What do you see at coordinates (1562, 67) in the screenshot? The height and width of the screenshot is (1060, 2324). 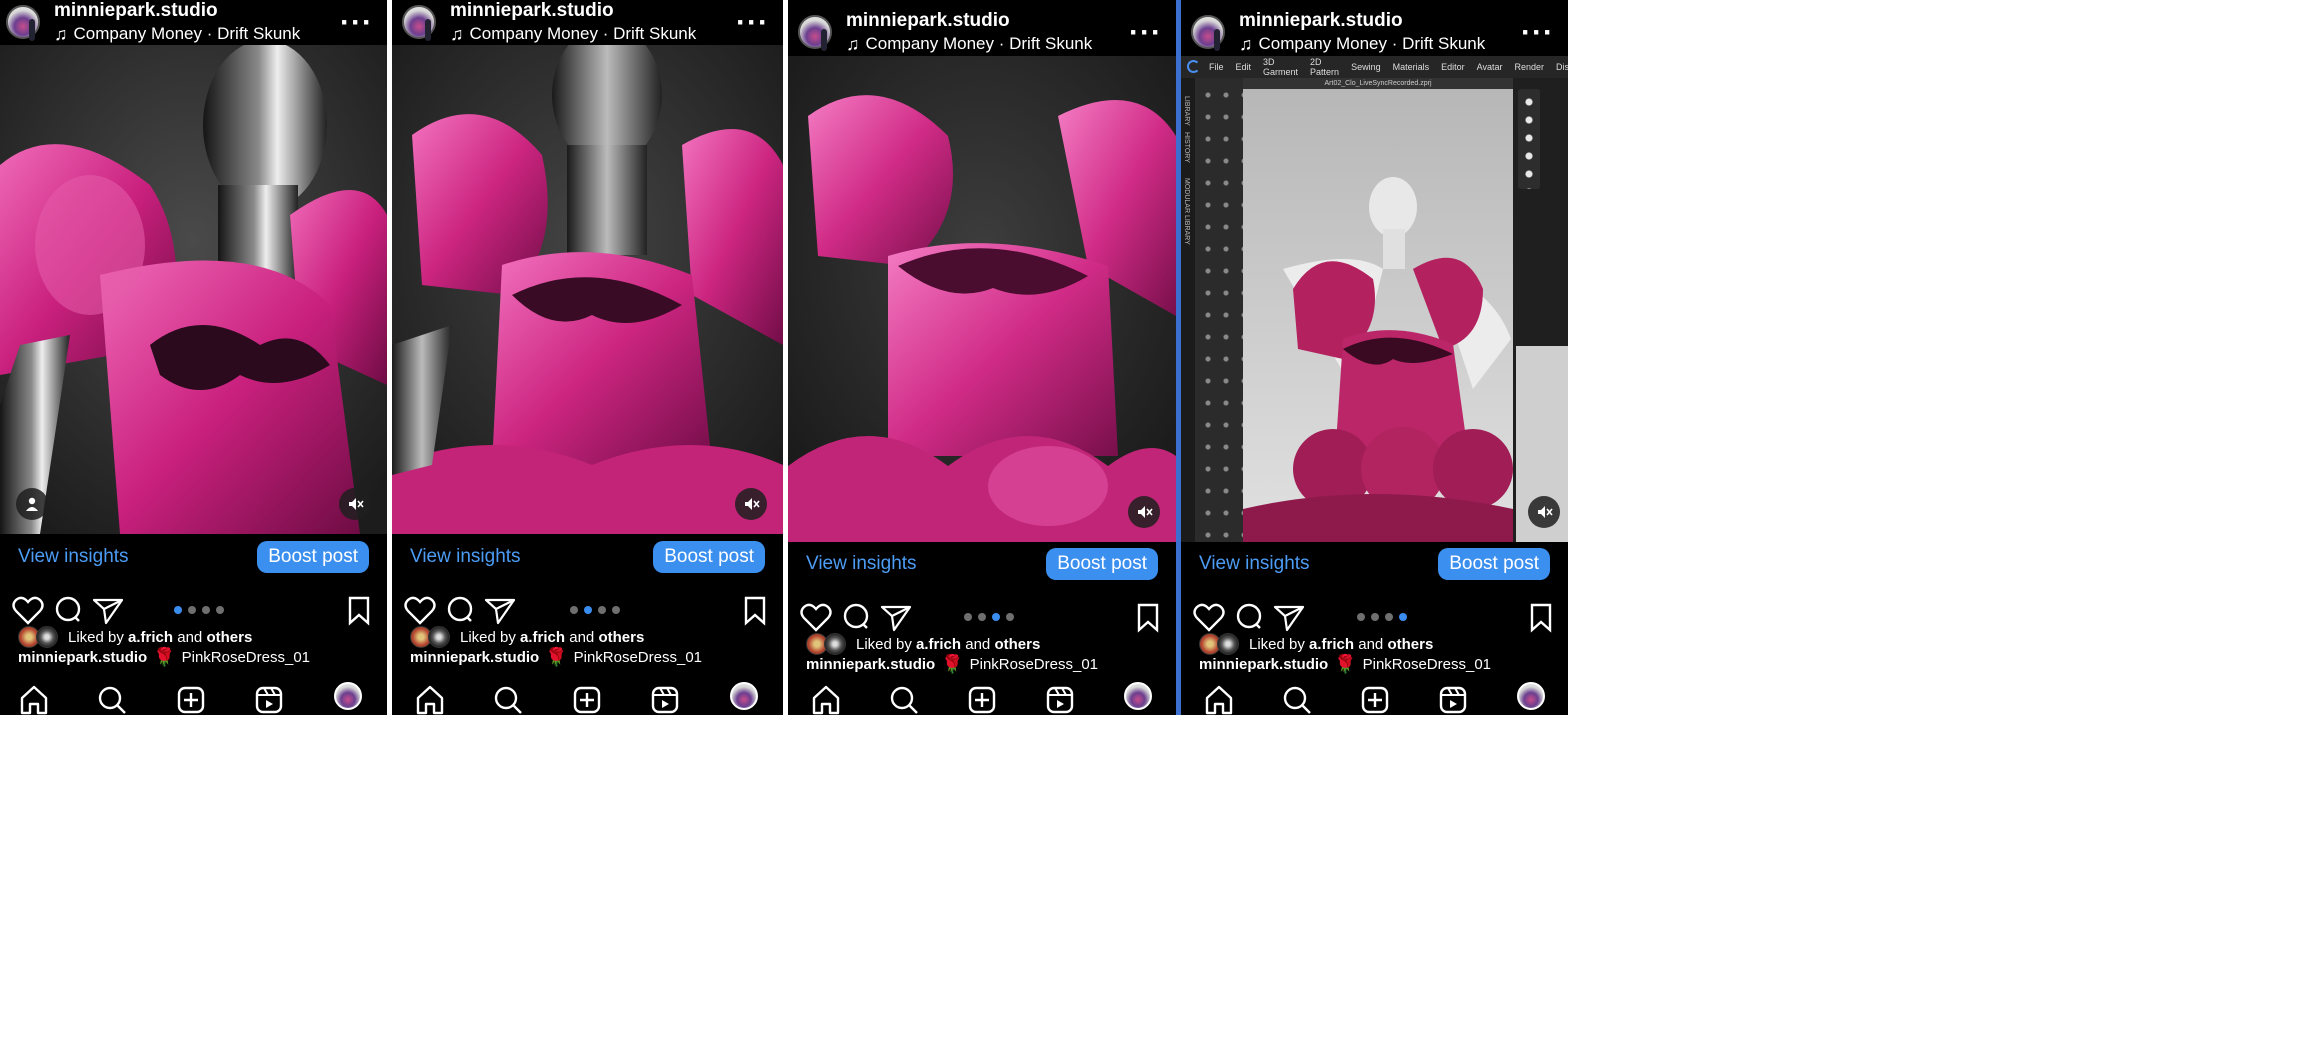 I see `clo-menu-display: Display` at bounding box center [1562, 67].